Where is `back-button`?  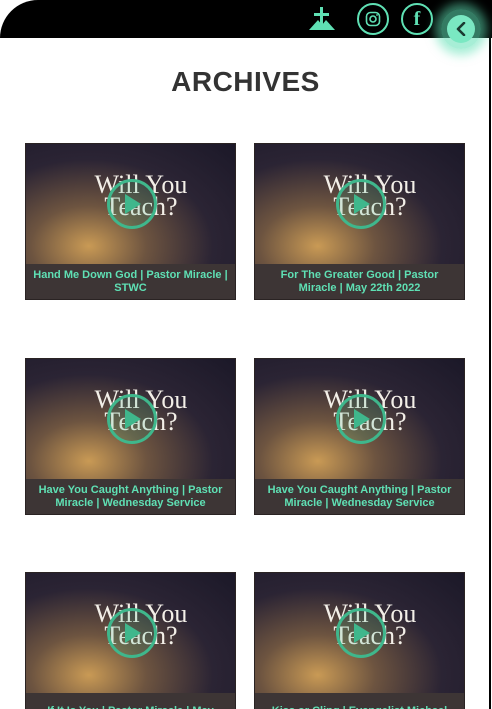
back-button is located at coordinates (461, 29).